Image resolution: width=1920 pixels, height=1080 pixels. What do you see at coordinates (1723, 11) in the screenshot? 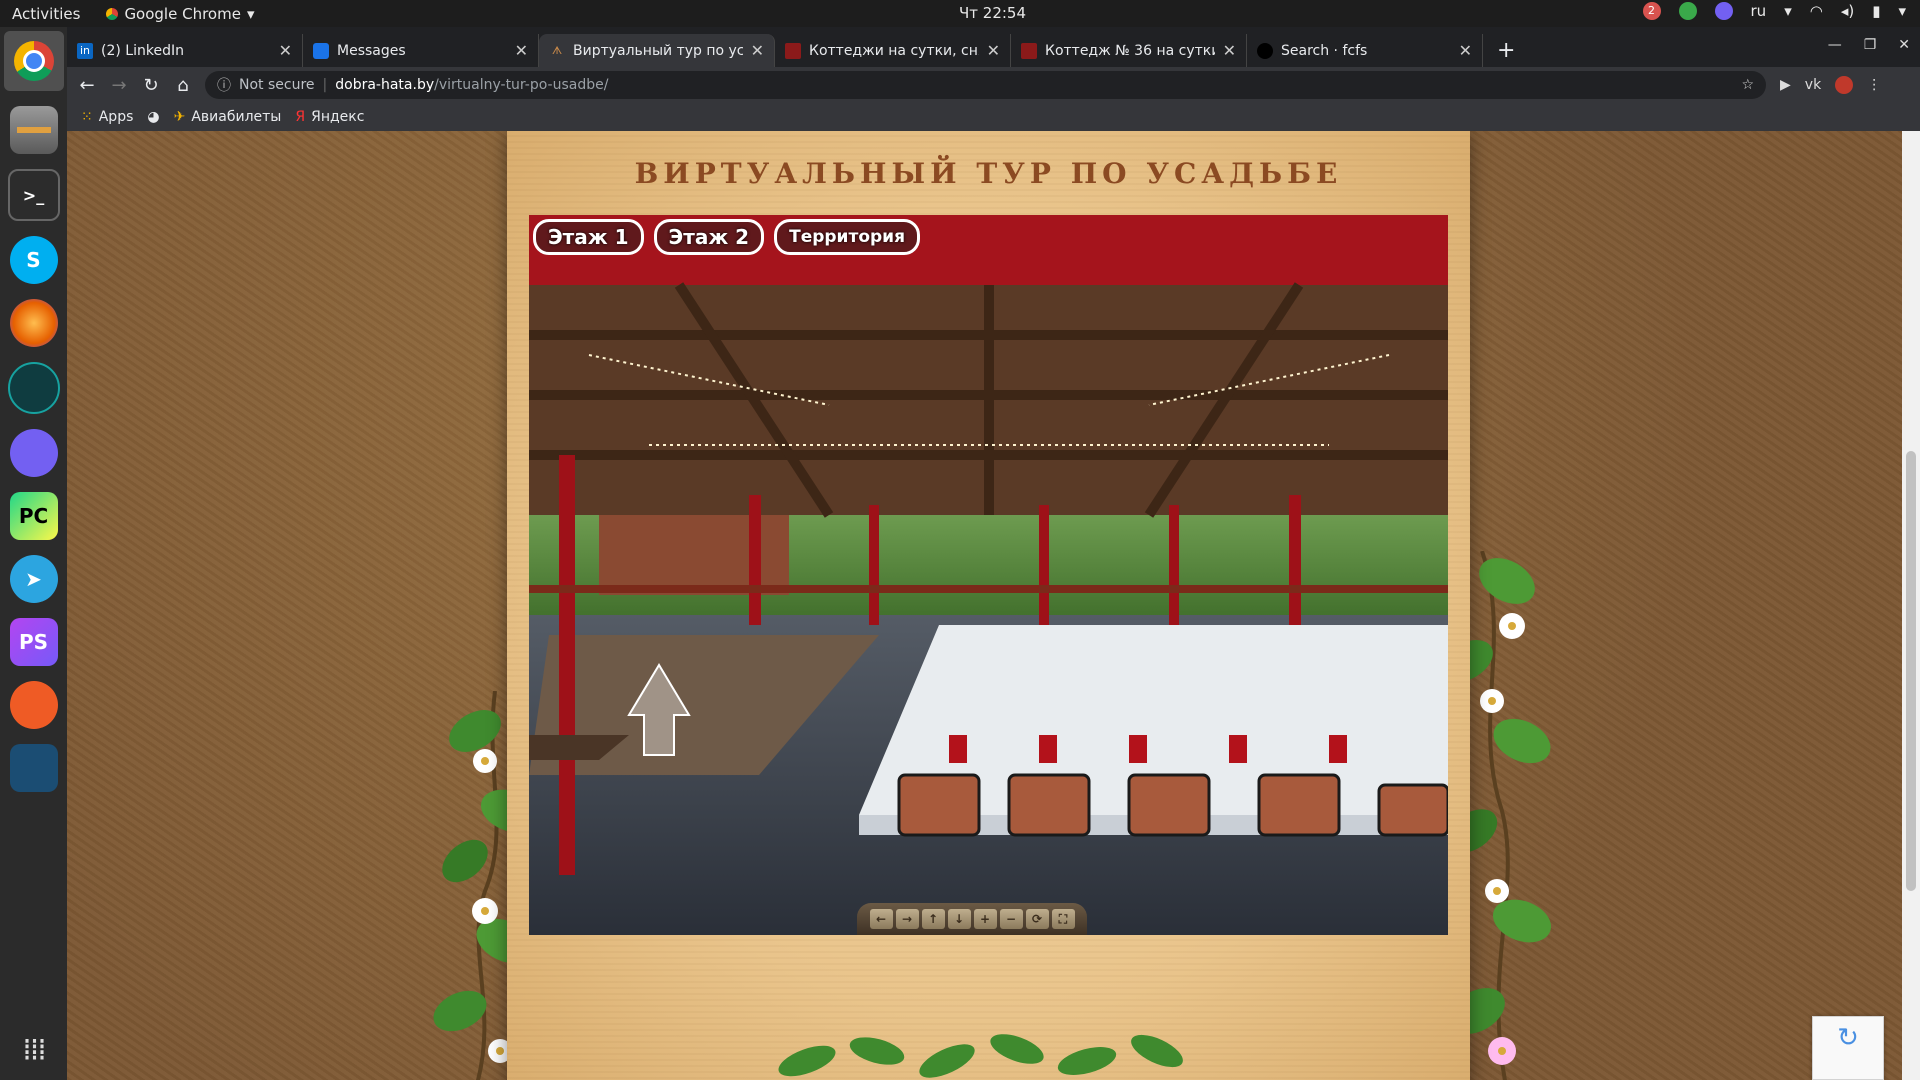
I see `viber-tray-icon` at bounding box center [1723, 11].